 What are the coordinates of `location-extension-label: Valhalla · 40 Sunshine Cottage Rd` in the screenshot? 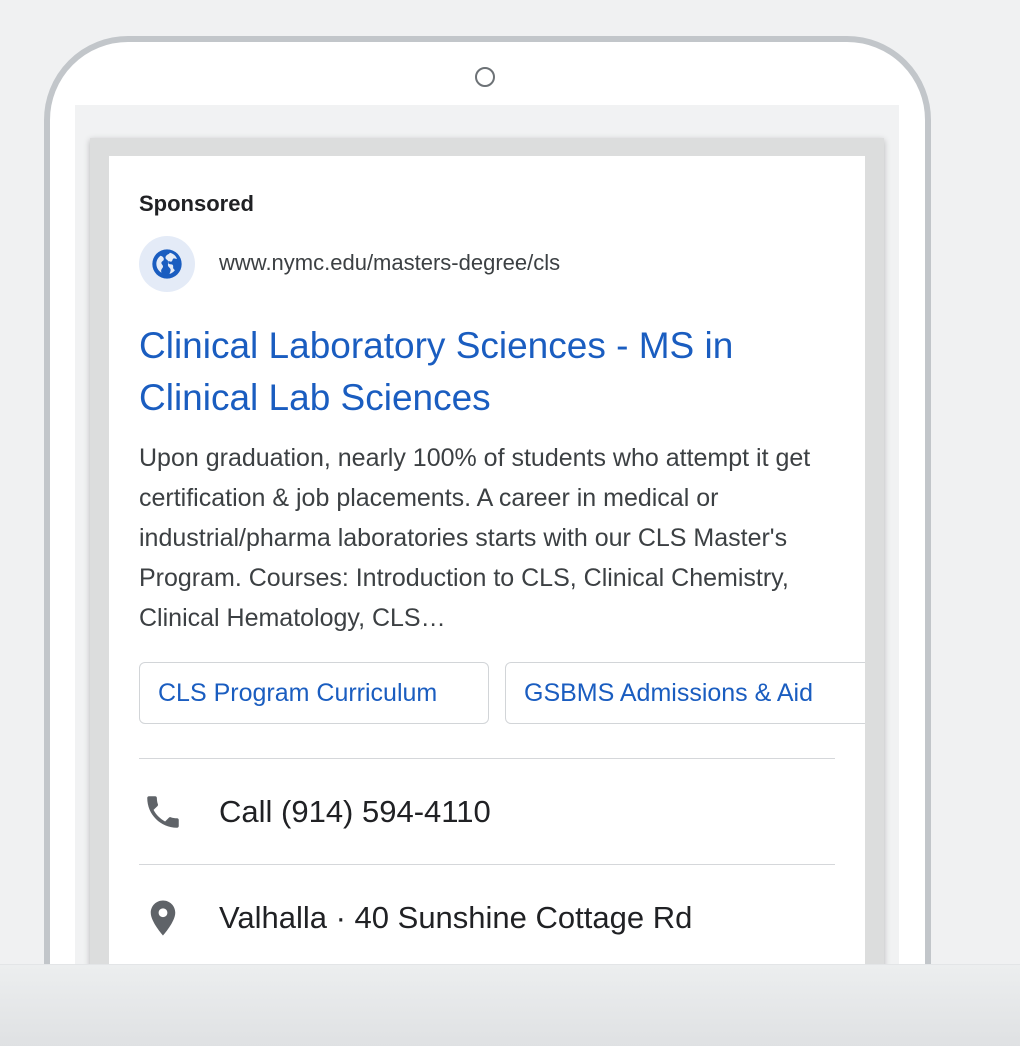 It's located at (456, 917).